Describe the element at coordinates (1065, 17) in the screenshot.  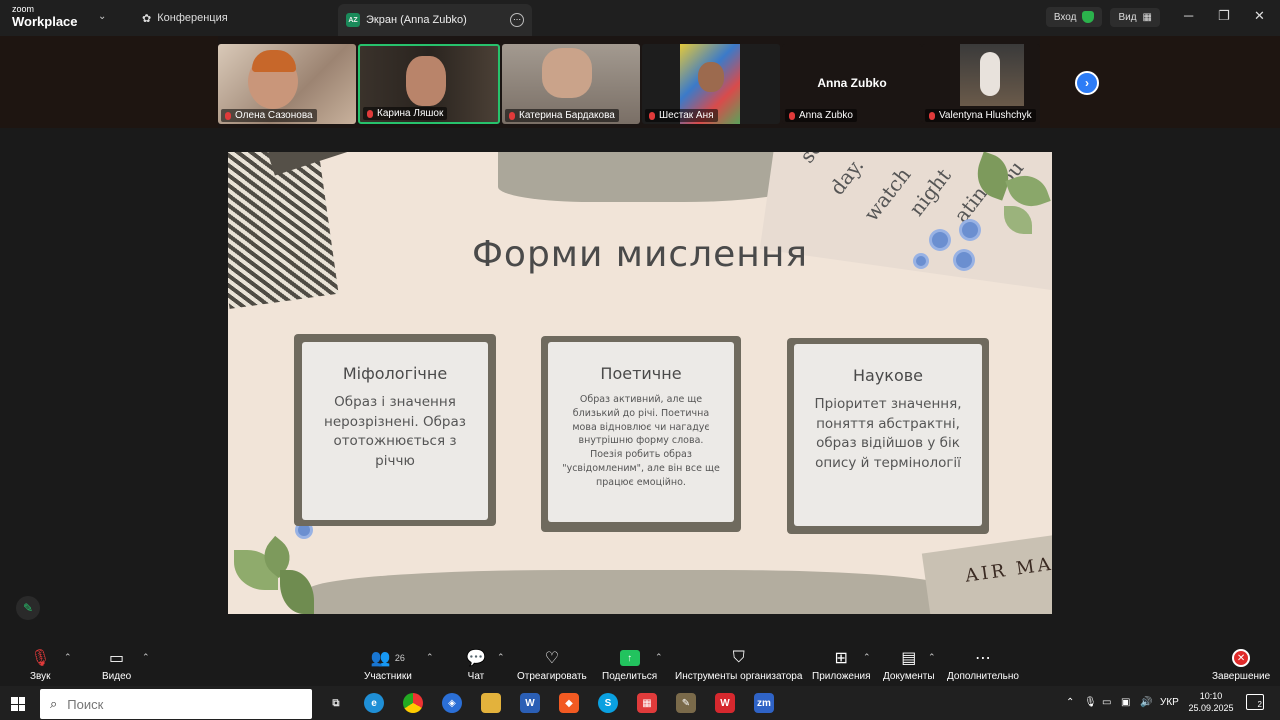
I see `signin-label: Вход` at that location.